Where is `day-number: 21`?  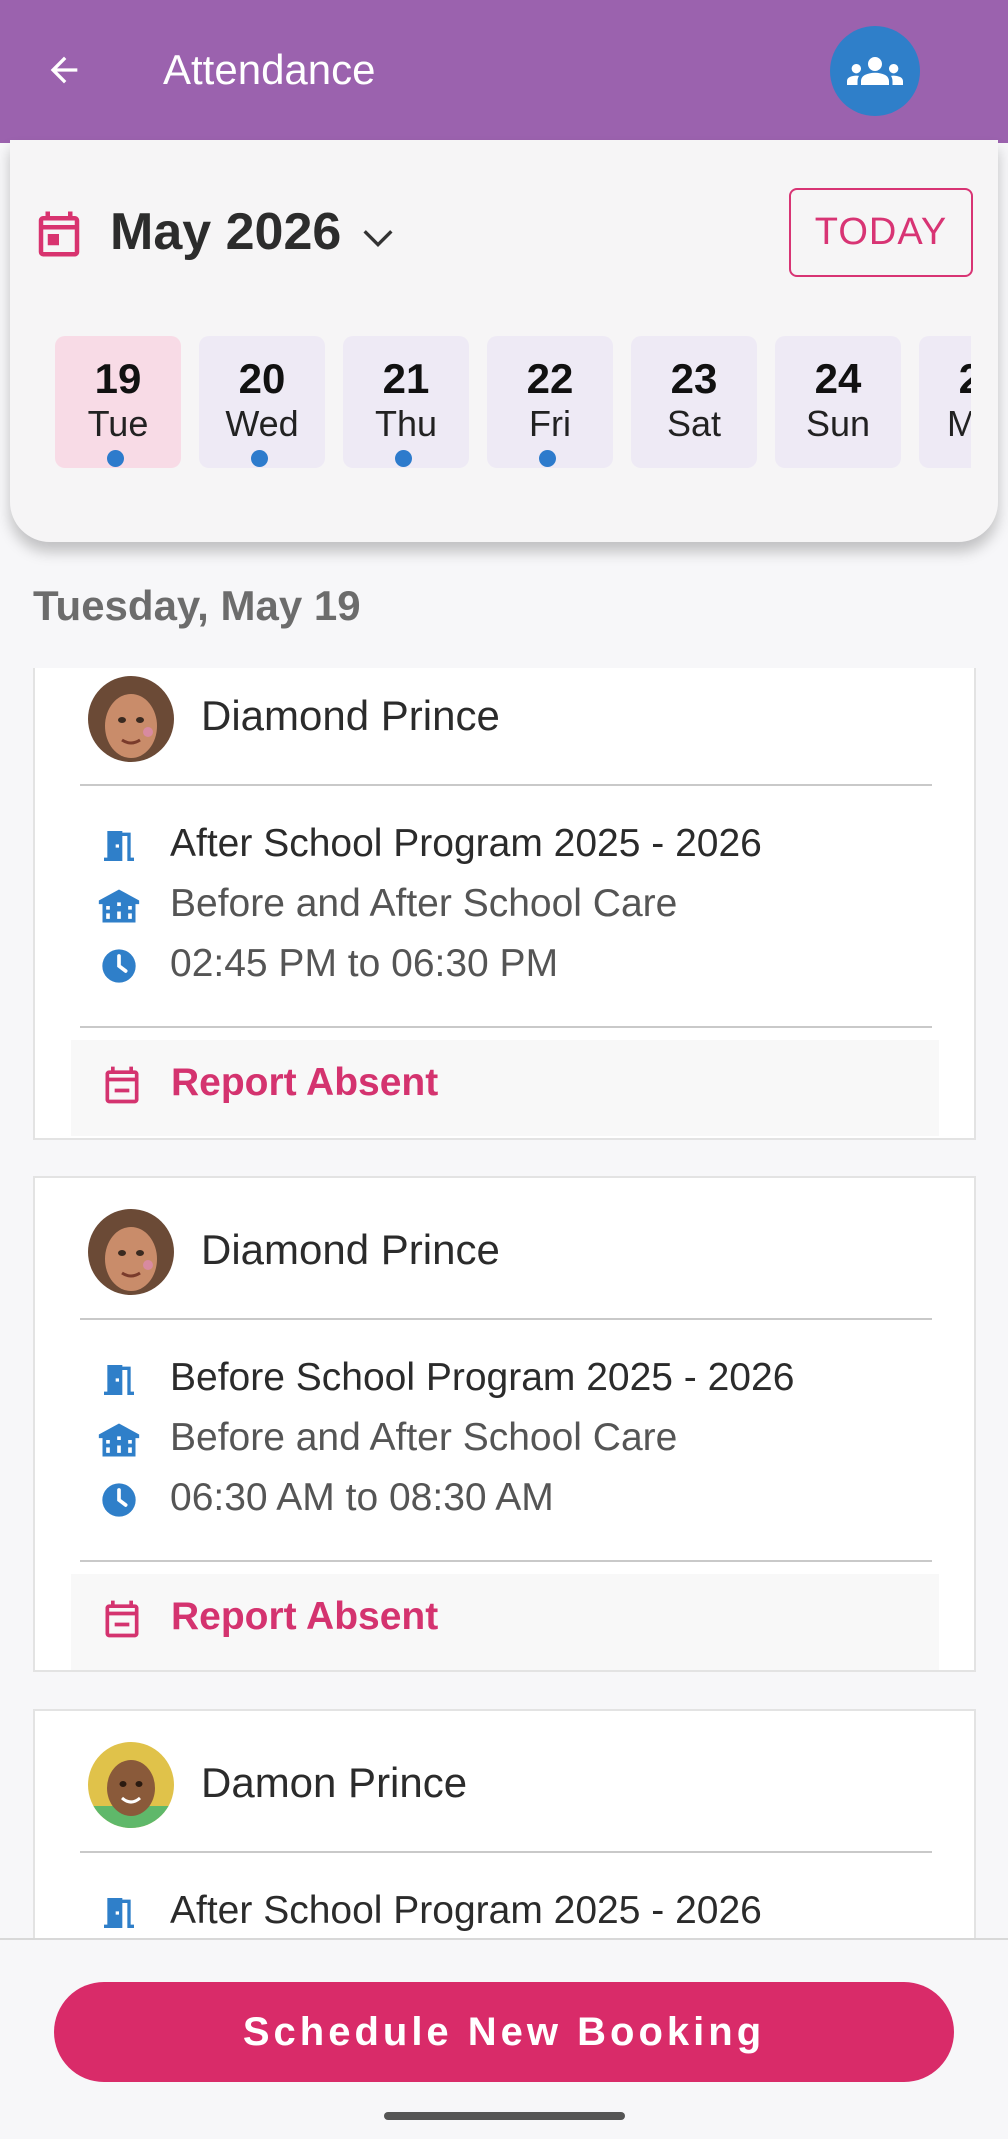 day-number: 21 is located at coordinates (406, 378).